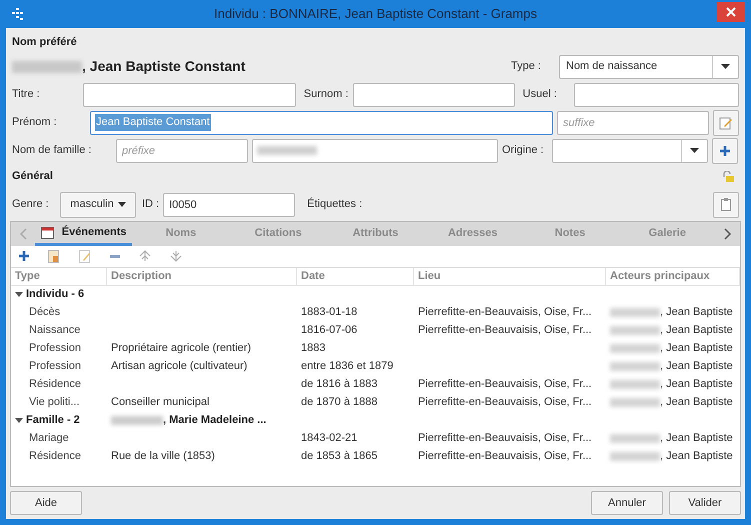 This screenshot has width=751, height=525. Describe the element at coordinates (728, 234) in the screenshot. I see `chevron-right-icon` at that location.